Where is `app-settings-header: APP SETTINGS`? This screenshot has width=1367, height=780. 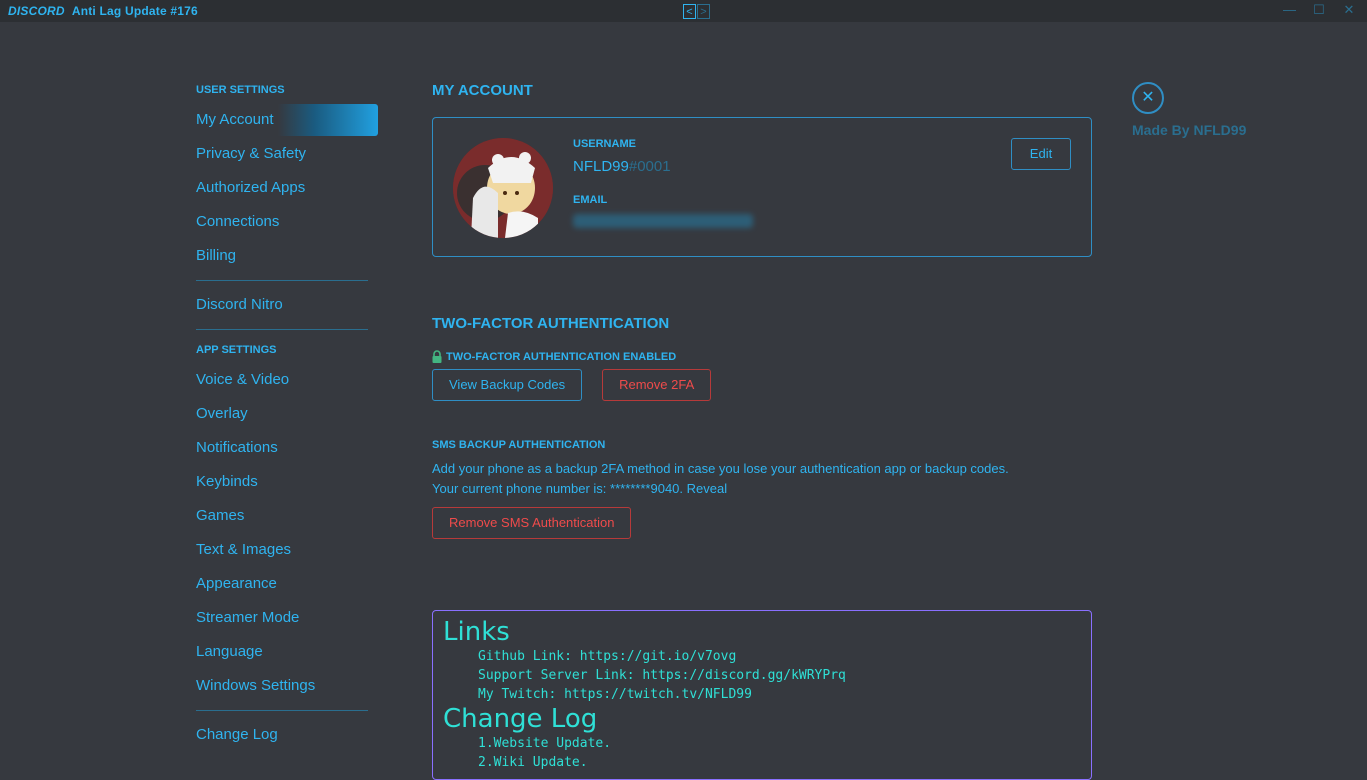
app-settings-header: APP SETTINGS is located at coordinates (236, 350).